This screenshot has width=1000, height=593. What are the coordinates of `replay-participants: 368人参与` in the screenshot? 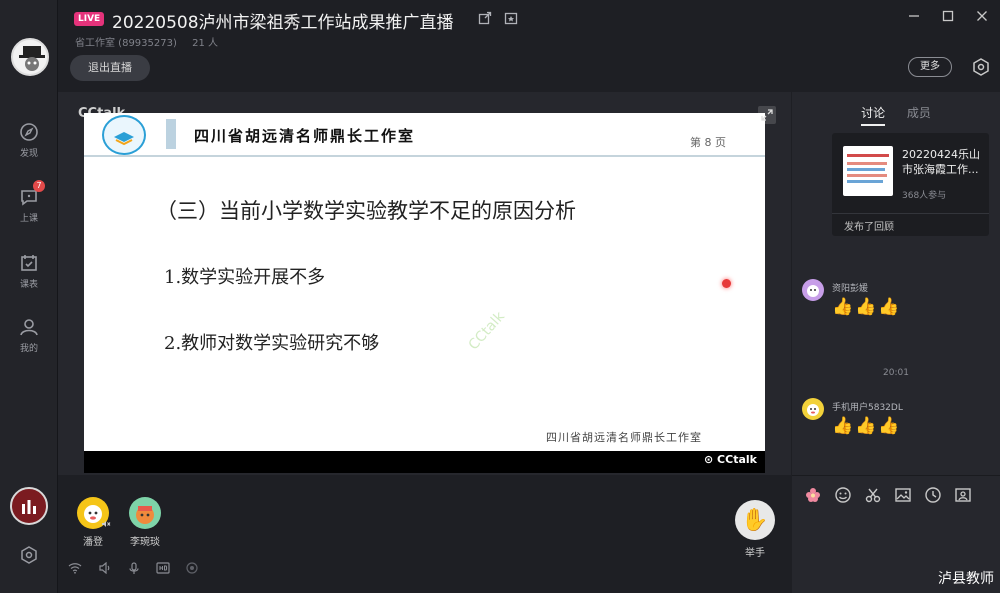 It's located at (924, 196).